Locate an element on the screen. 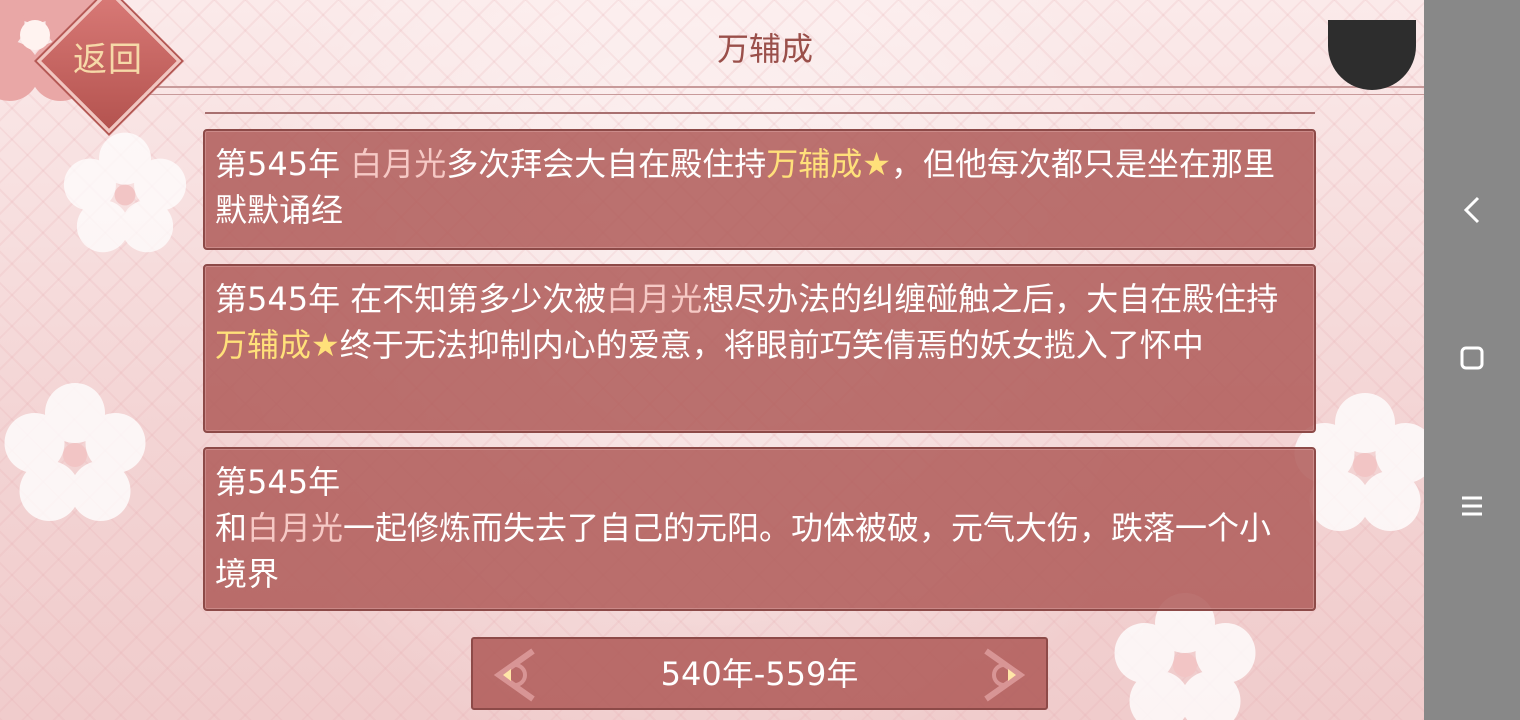 The image size is (1520, 720). event-part: 终于无法抑制内心的爱意，将眼前巧笑倩焉的妖女揽入了怀中 is located at coordinates (771, 345).